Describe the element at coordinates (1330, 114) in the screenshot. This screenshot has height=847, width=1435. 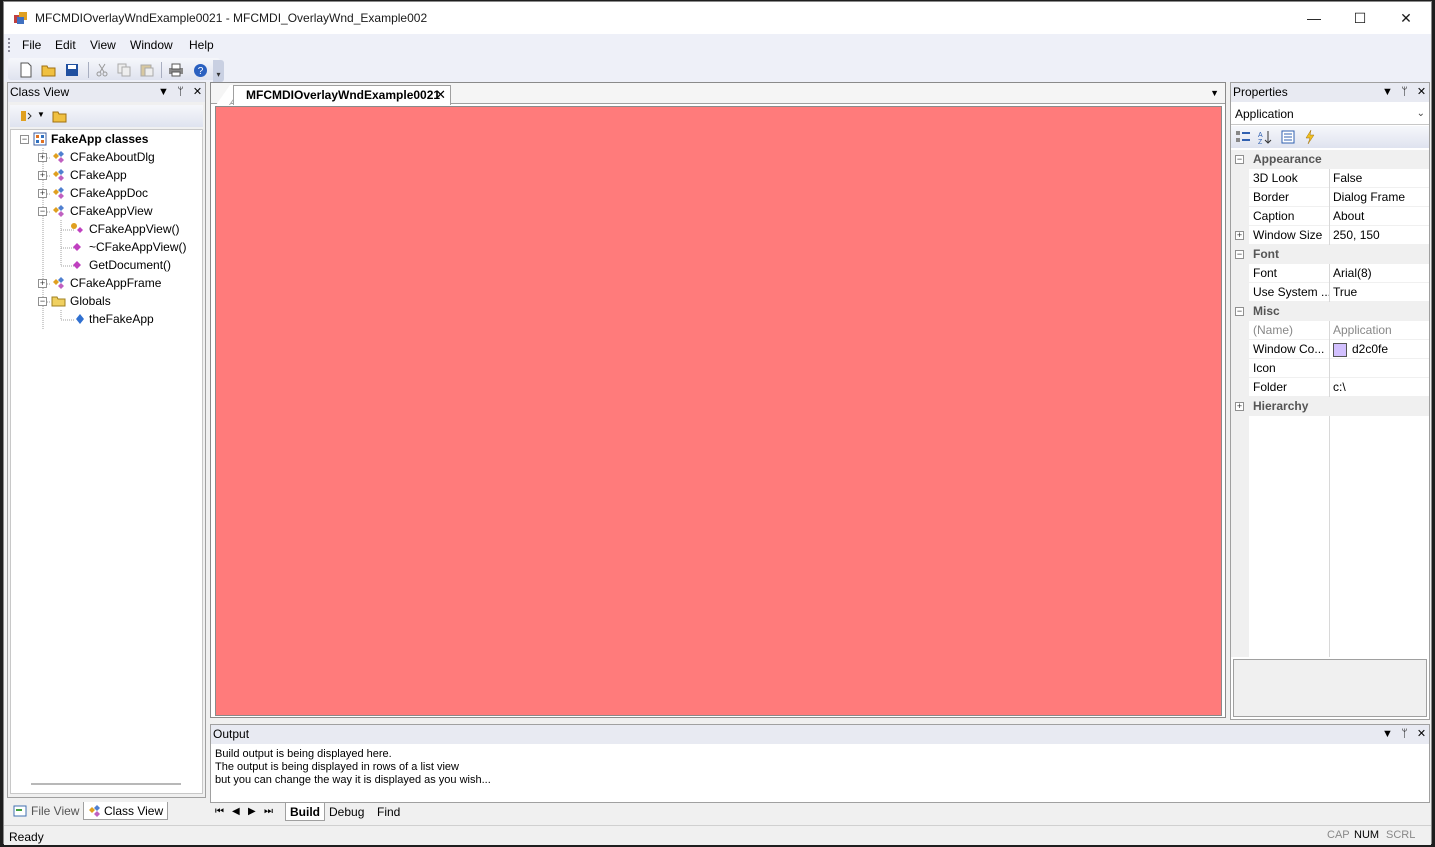
I see `object-selector: Application ⌄` at that location.